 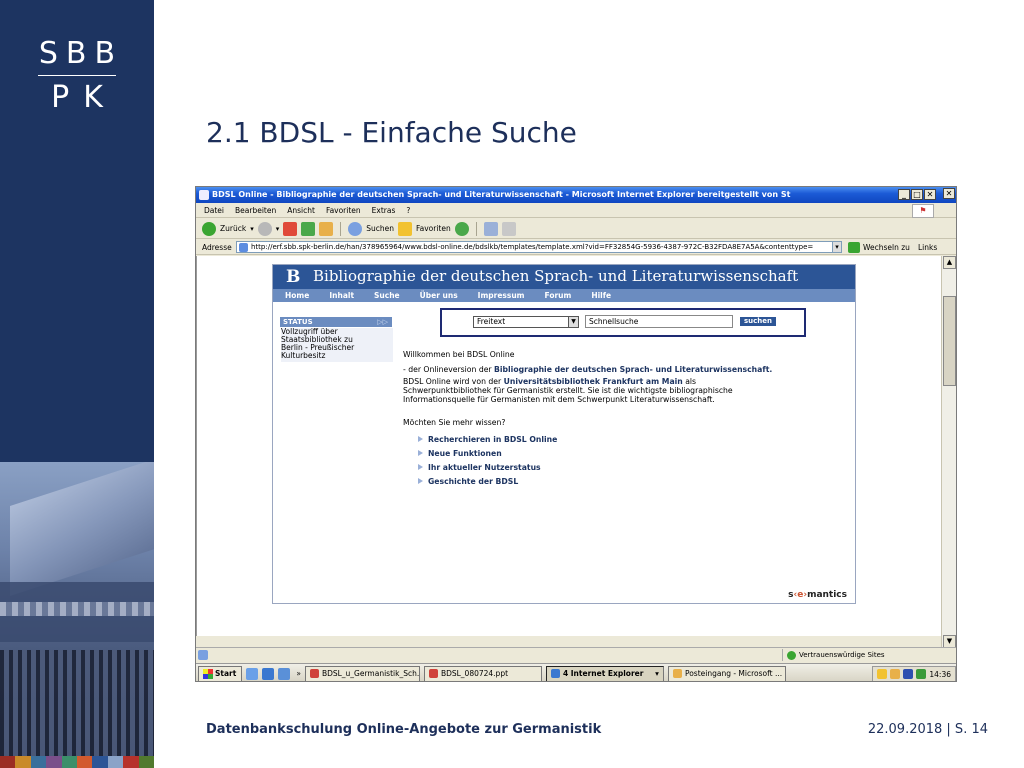 What do you see at coordinates (226, 673) in the screenshot?
I see `start-label: Start` at bounding box center [226, 673].